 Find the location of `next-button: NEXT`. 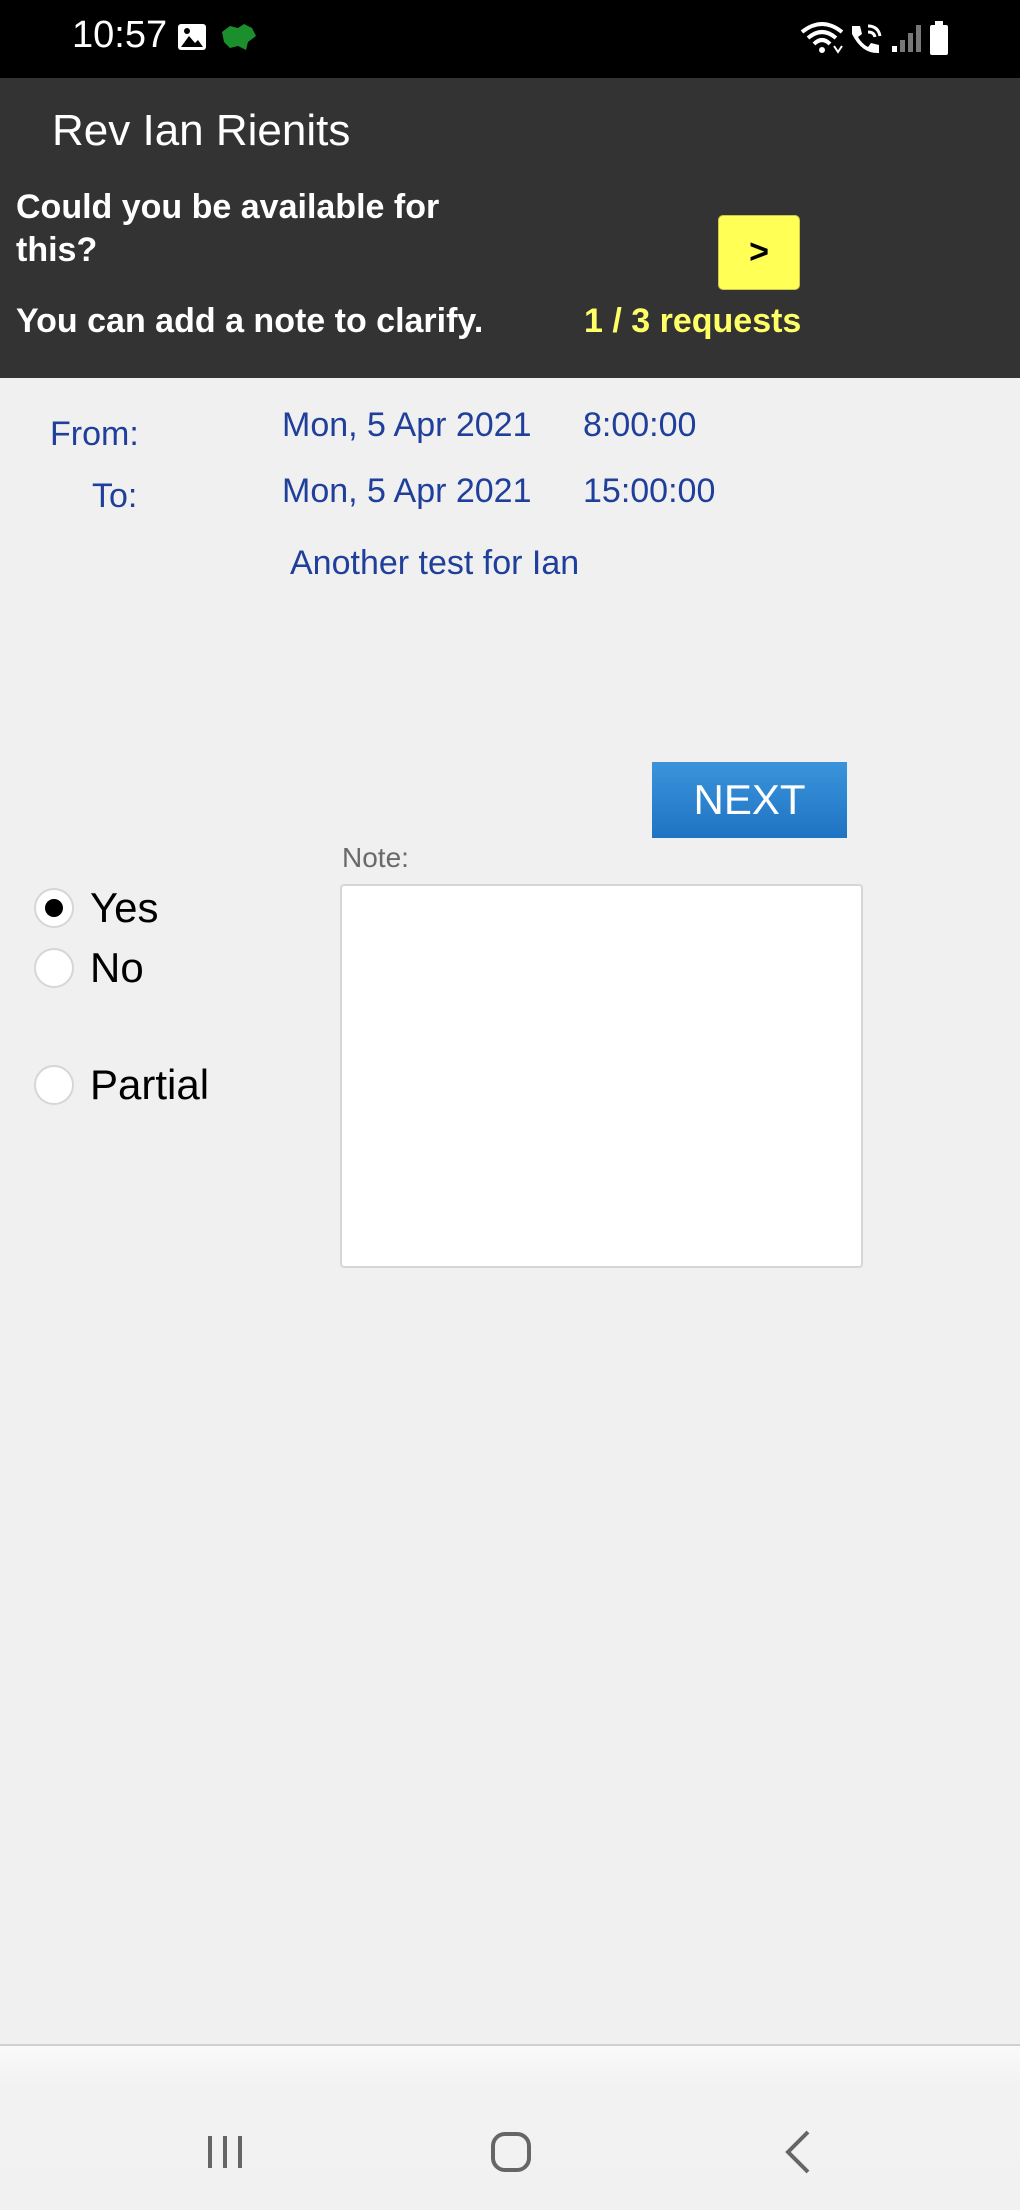

next-button: NEXT is located at coordinates (749, 800).